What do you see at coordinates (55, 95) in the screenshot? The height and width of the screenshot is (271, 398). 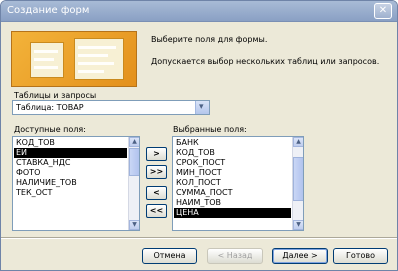 I see `tables-label: Таблицы и запросы` at bounding box center [55, 95].